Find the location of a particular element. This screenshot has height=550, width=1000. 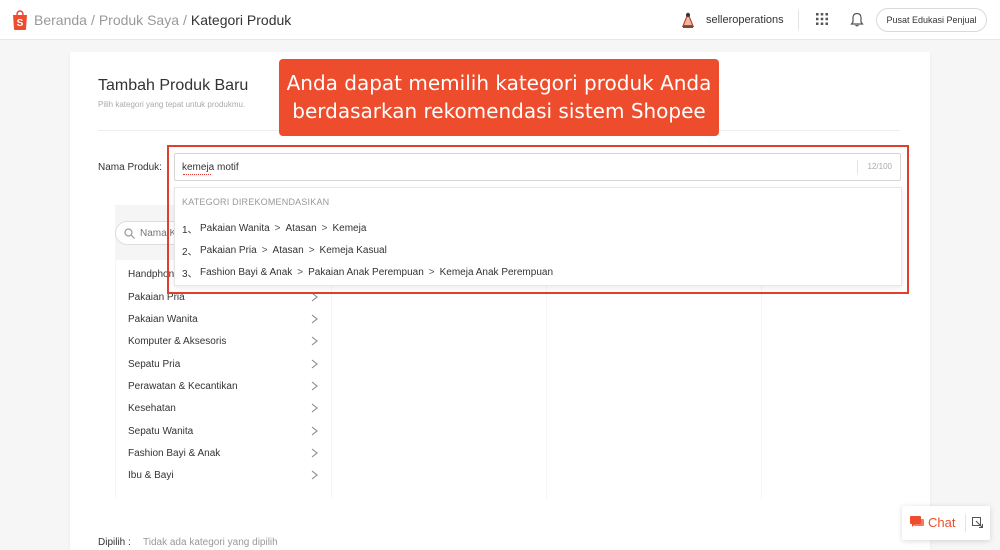

product-name-label: Nama Produk: is located at coordinates (130, 167).